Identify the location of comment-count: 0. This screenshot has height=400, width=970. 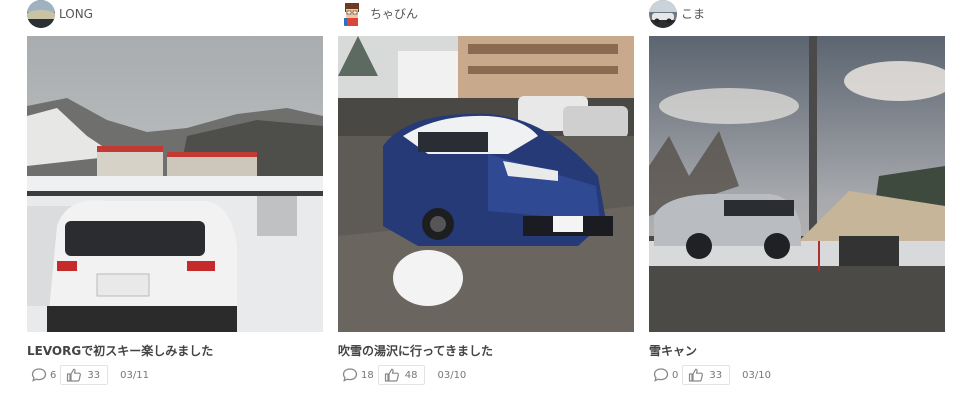
(665, 375).